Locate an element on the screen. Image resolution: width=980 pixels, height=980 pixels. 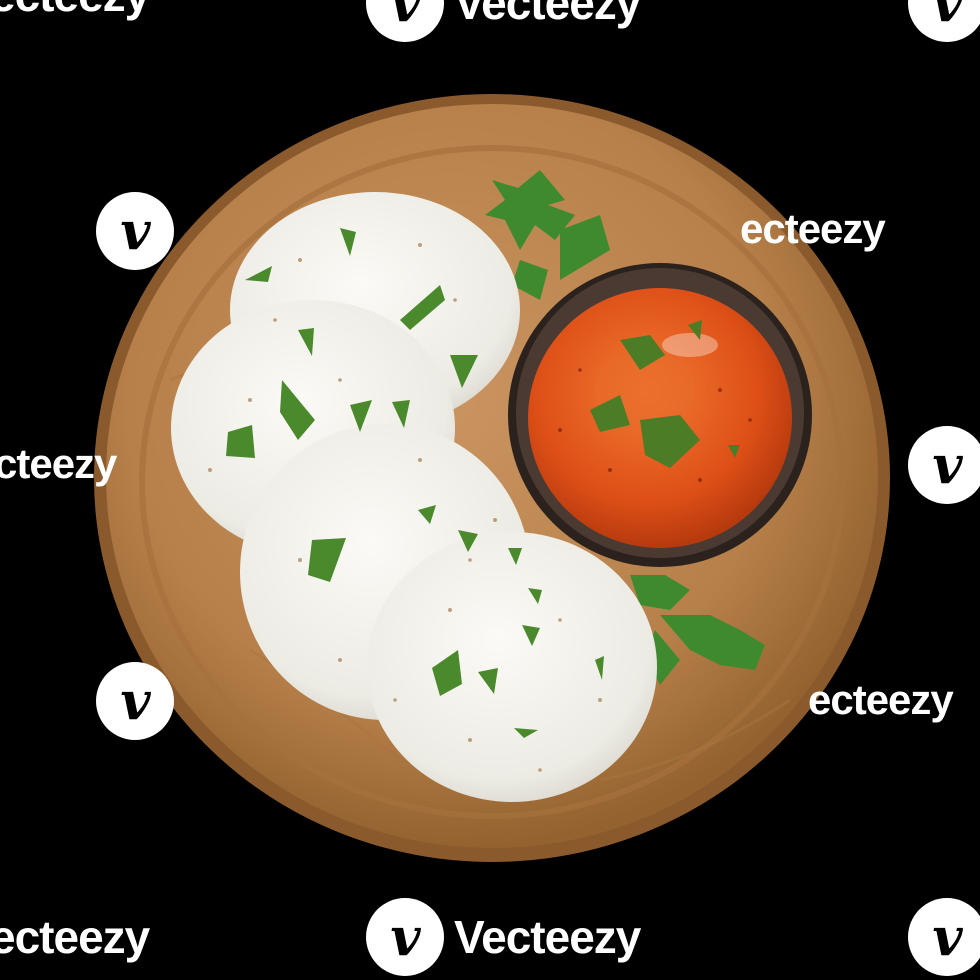
watermark-mid-right: v is located at coordinates (944, 465).